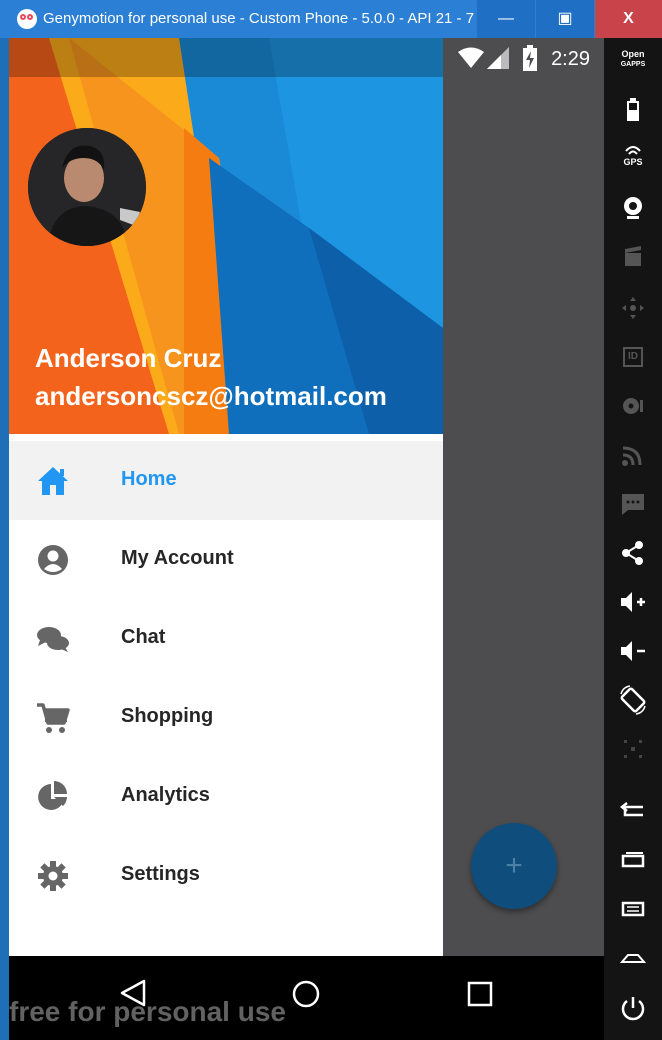  What do you see at coordinates (633, 64) in the screenshot?
I see `open-gapps-label-bottom: GAPPS` at bounding box center [633, 64].